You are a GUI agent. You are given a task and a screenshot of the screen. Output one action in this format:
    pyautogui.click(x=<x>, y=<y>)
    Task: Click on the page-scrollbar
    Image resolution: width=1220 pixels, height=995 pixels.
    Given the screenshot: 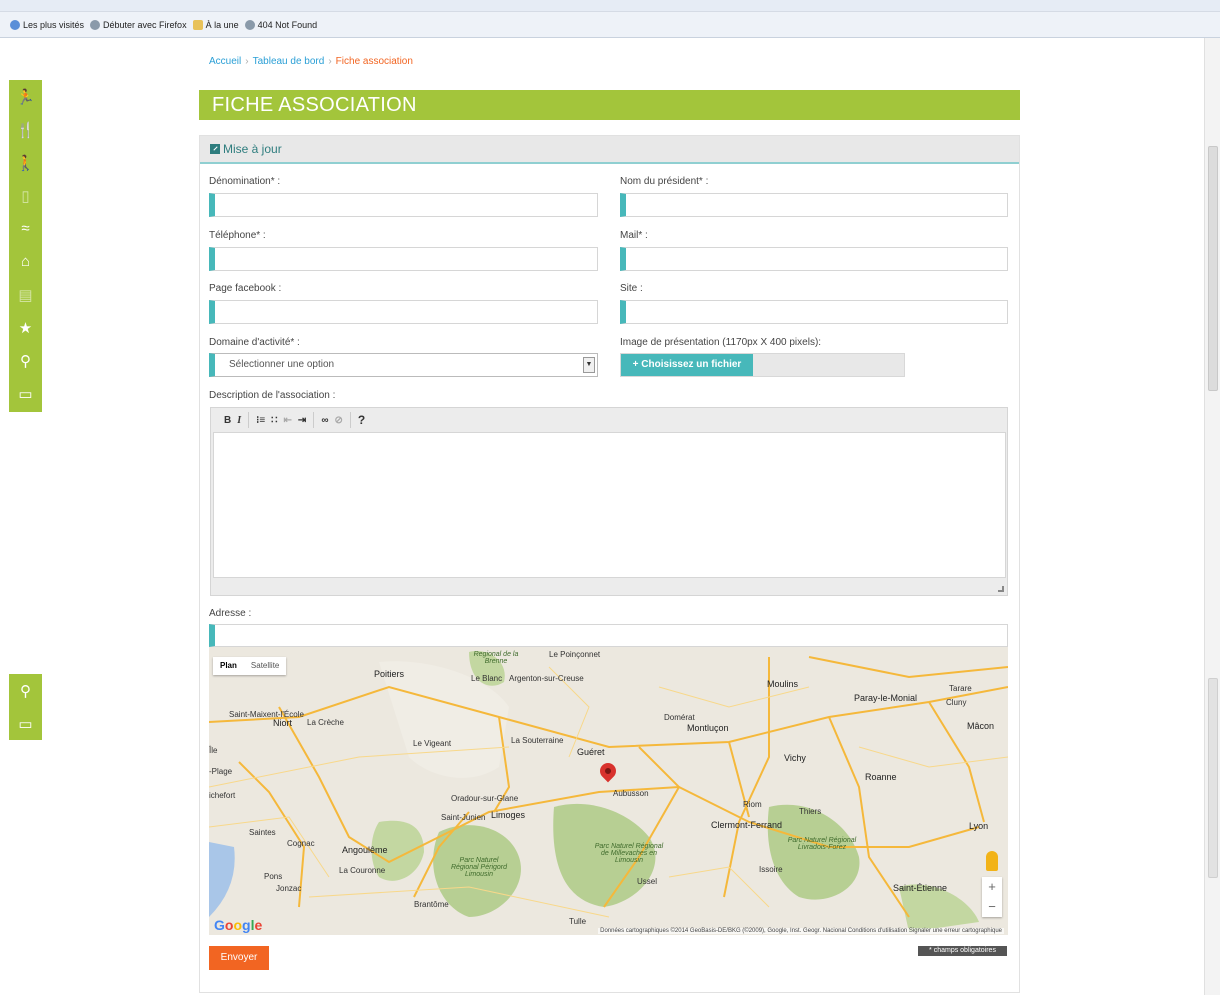 What is the action you would take?
    pyautogui.click(x=1212, y=516)
    